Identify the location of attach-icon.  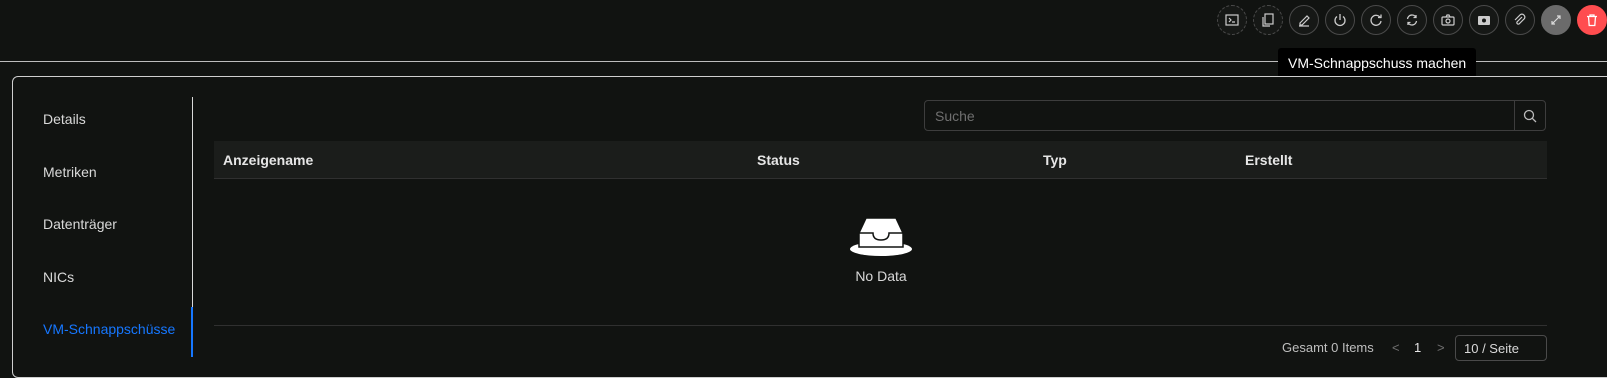
(1520, 19).